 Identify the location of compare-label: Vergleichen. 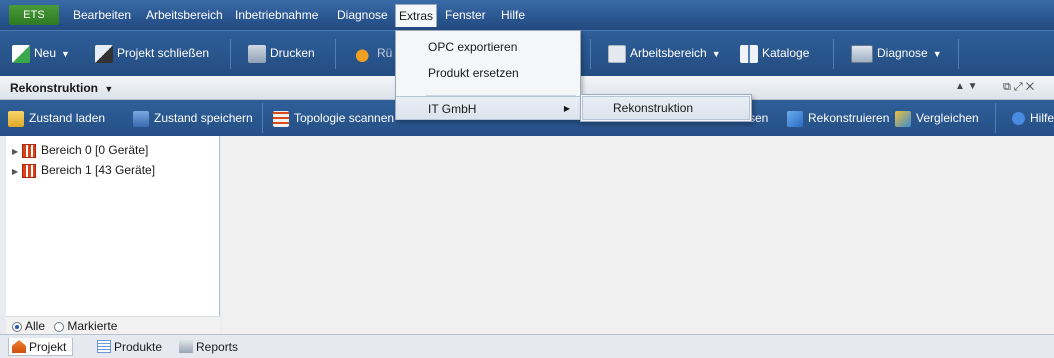
(947, 118).